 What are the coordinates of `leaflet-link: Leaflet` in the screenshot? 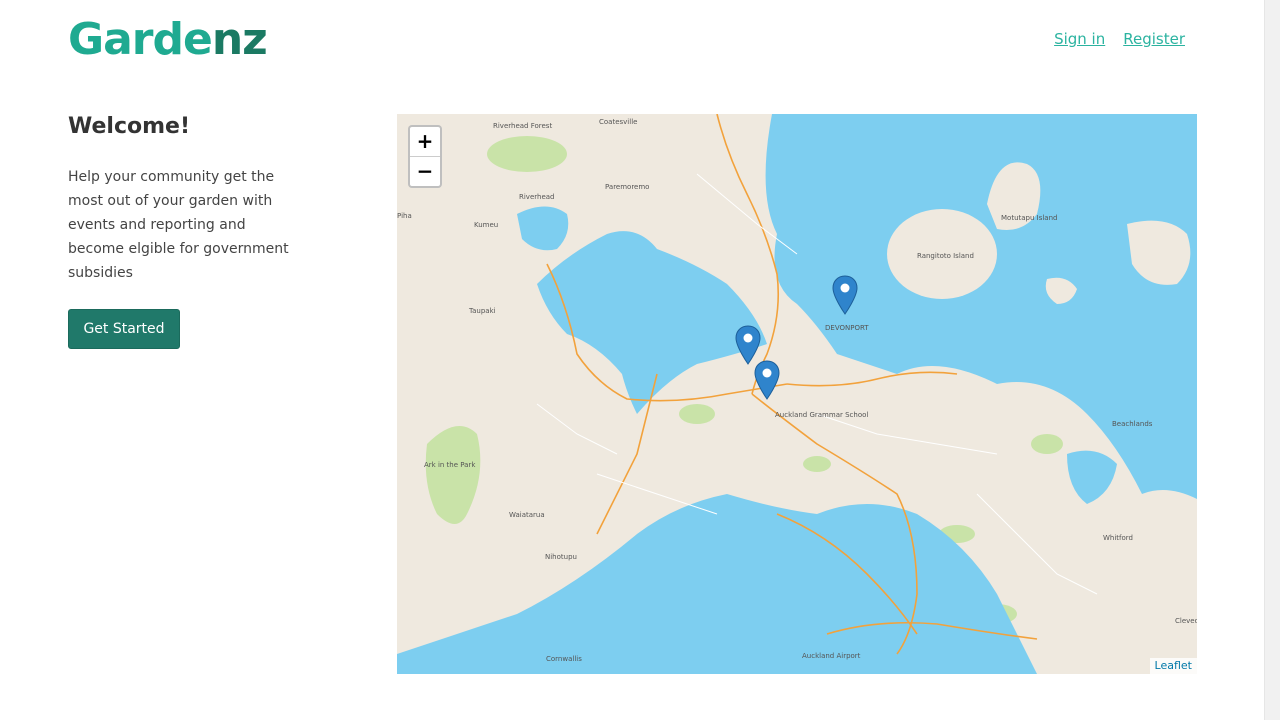 It's located at (1173, 665).